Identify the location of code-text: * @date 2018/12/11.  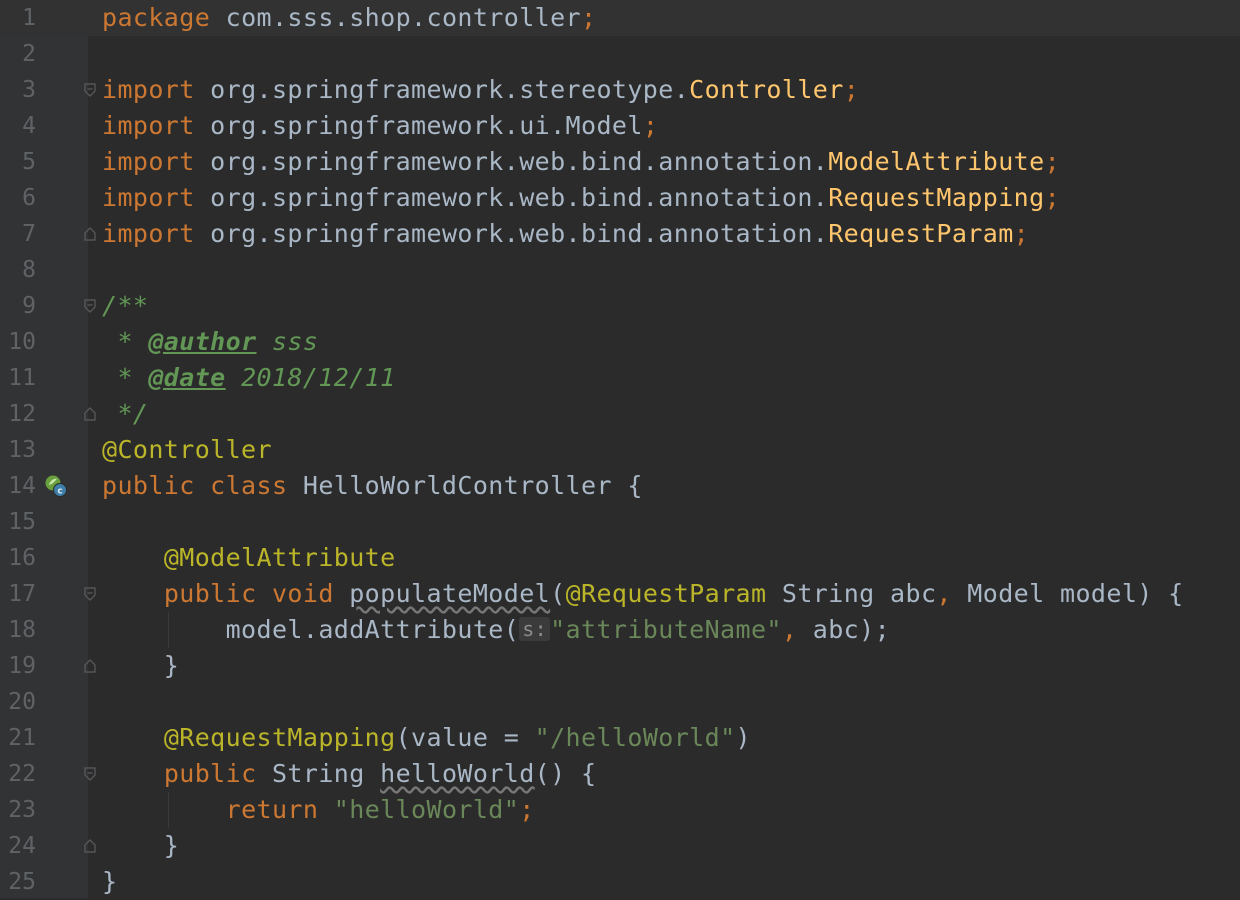
(249, 378).